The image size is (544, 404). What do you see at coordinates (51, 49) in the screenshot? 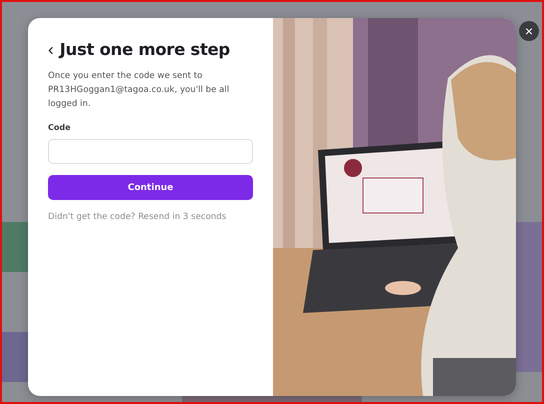
I see `back-button: ‹` at bounding box center [51, 49].